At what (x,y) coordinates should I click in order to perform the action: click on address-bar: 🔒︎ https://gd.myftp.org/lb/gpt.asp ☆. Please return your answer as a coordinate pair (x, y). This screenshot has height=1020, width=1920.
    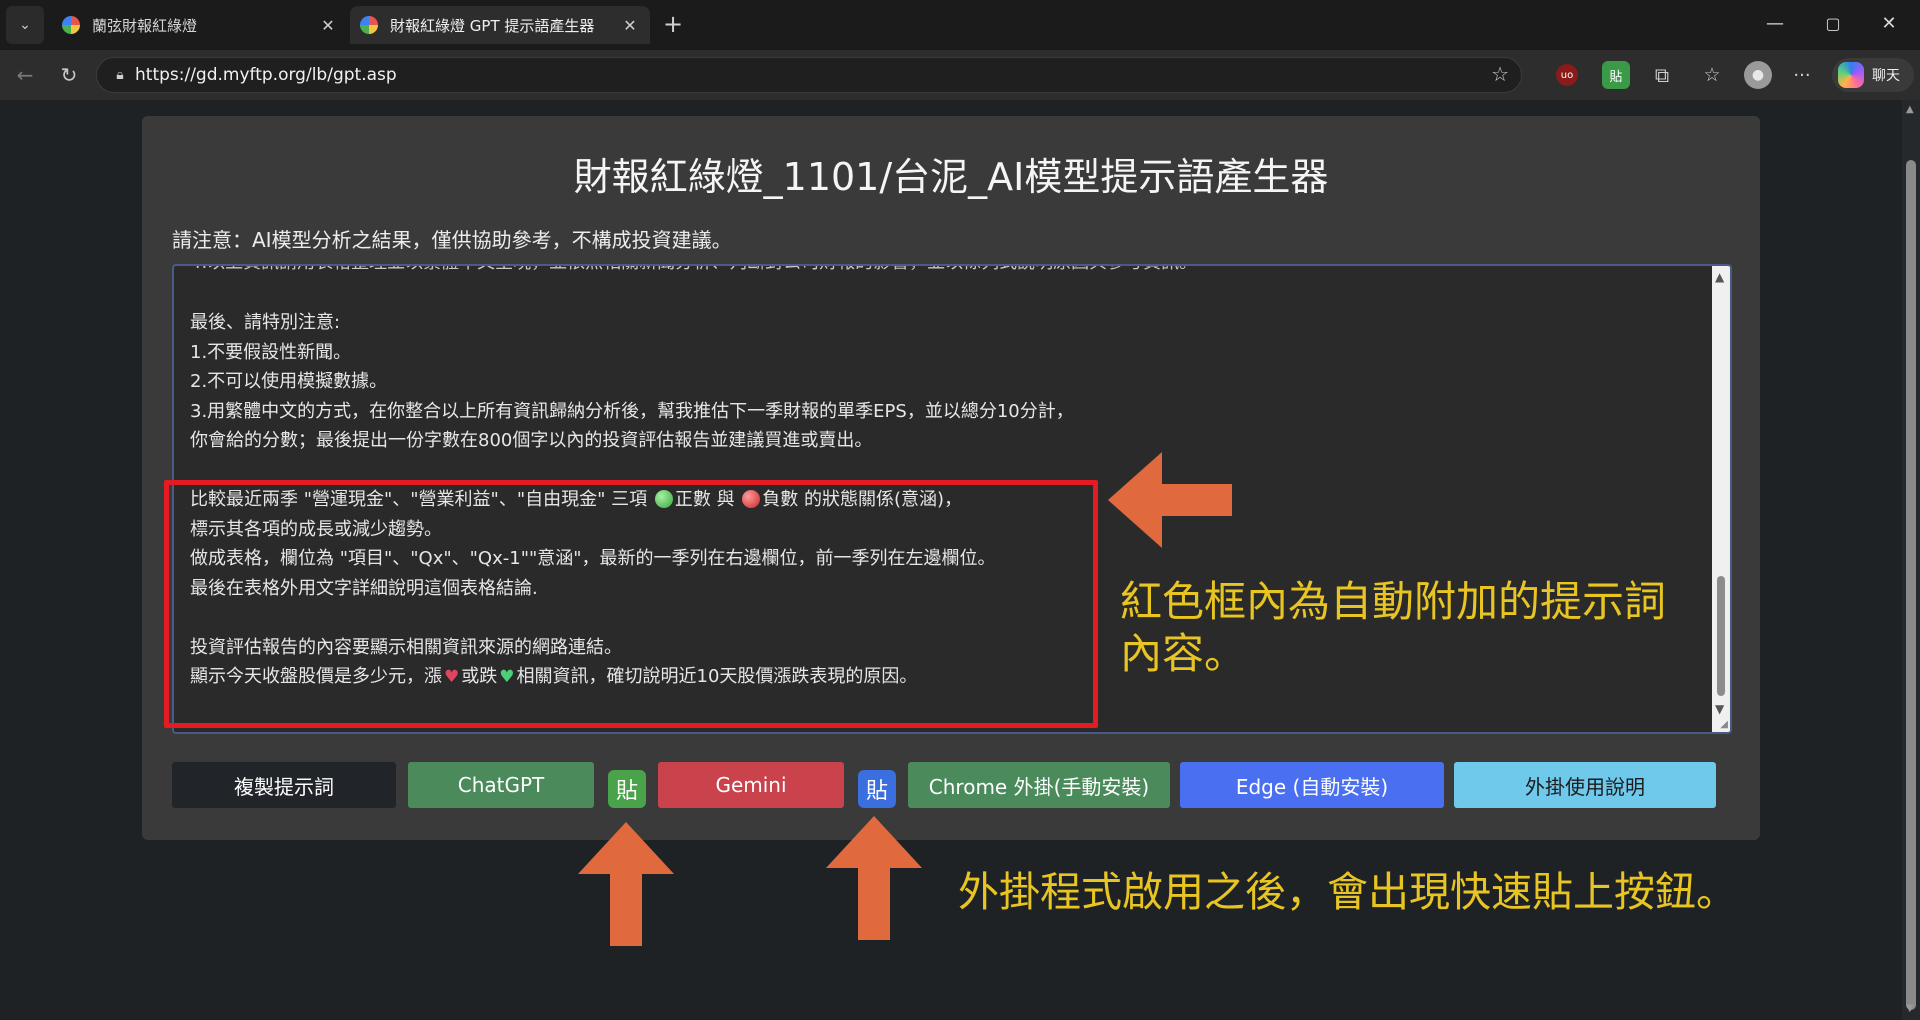
    Looking at the image, I should click on (809, 75).